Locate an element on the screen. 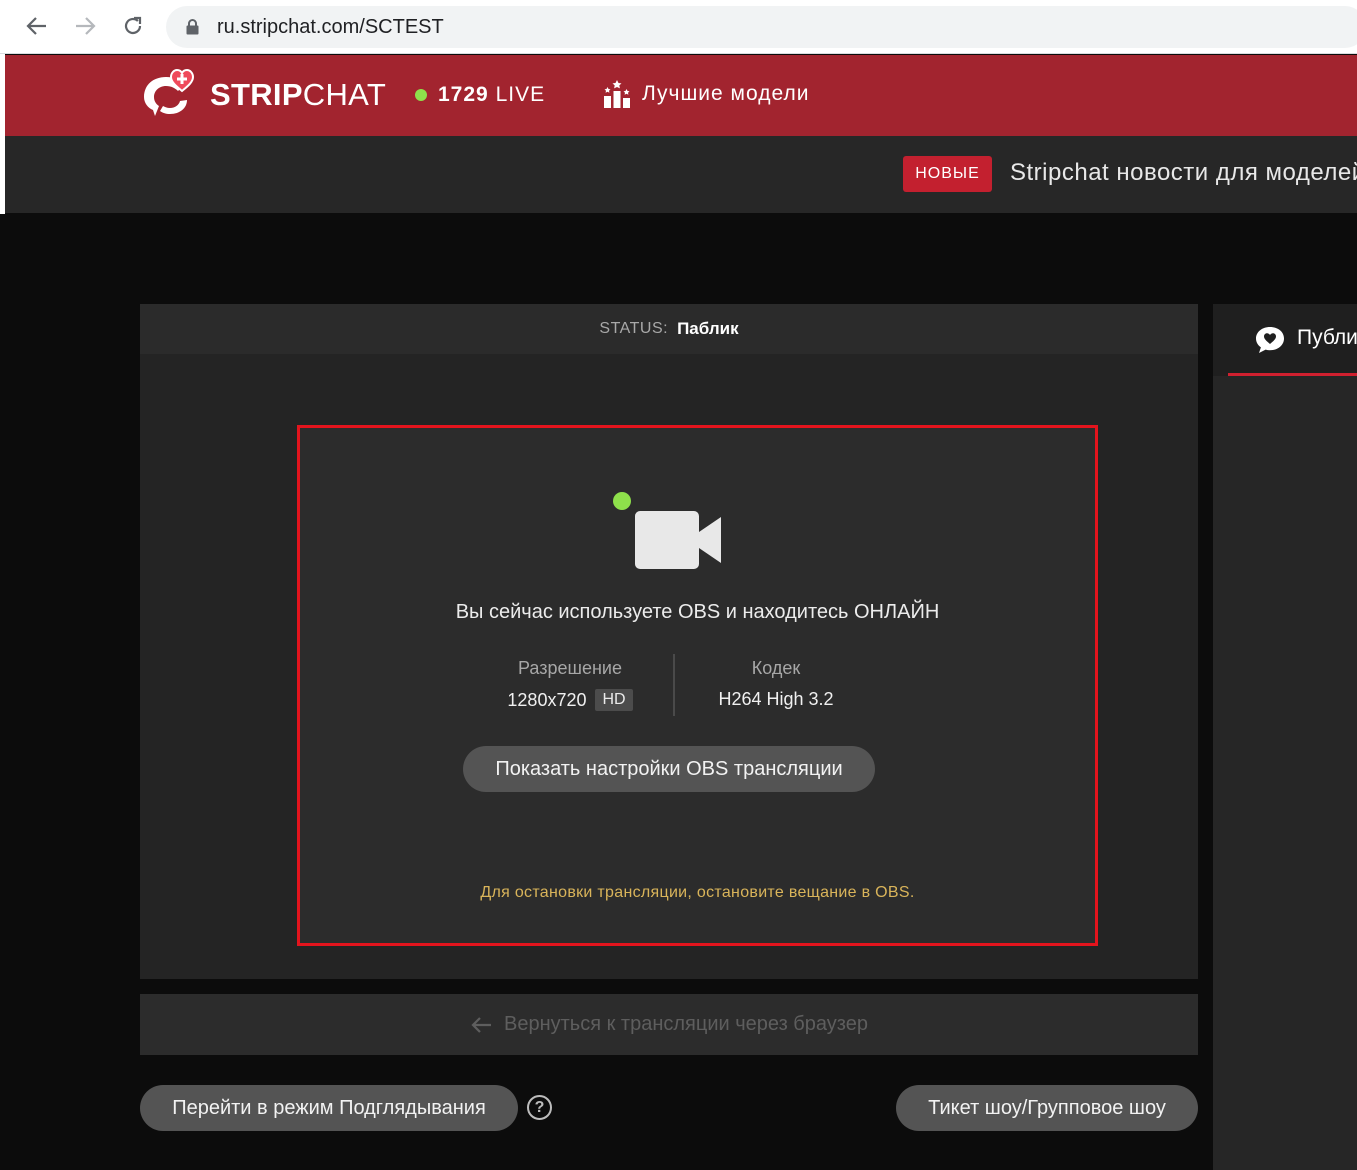 The height and width of the screenshot is (1170, 1357). ticket-show-button: Тикет шоу/Групповое шоу is located at coordinates (1047, 1108).